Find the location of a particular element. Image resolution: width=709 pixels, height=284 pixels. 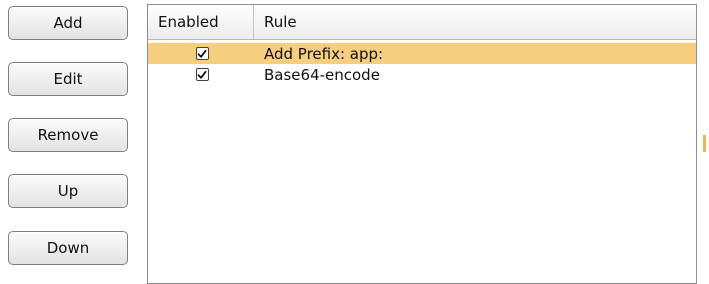

remove-button: Remove is located at coordinates (68, 135).